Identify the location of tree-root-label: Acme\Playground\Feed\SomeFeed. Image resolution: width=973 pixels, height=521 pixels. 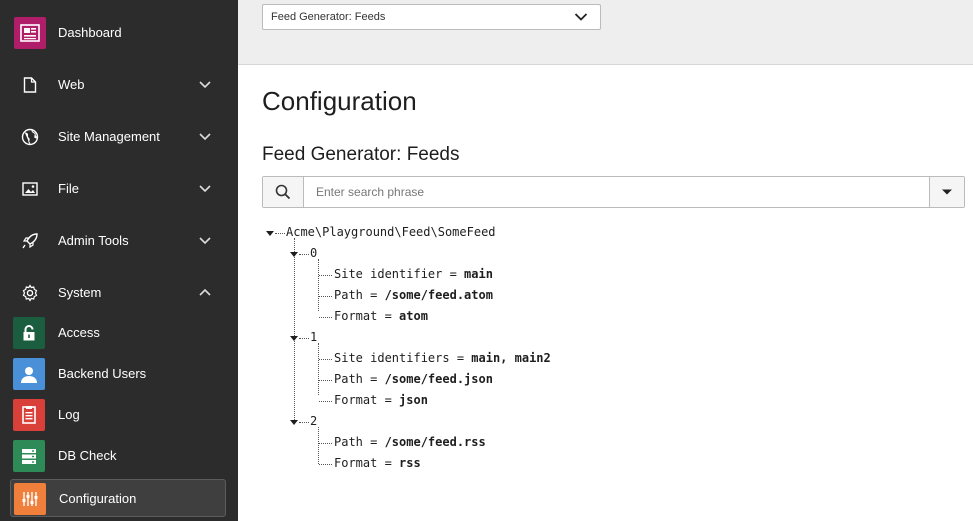
(391, 232).